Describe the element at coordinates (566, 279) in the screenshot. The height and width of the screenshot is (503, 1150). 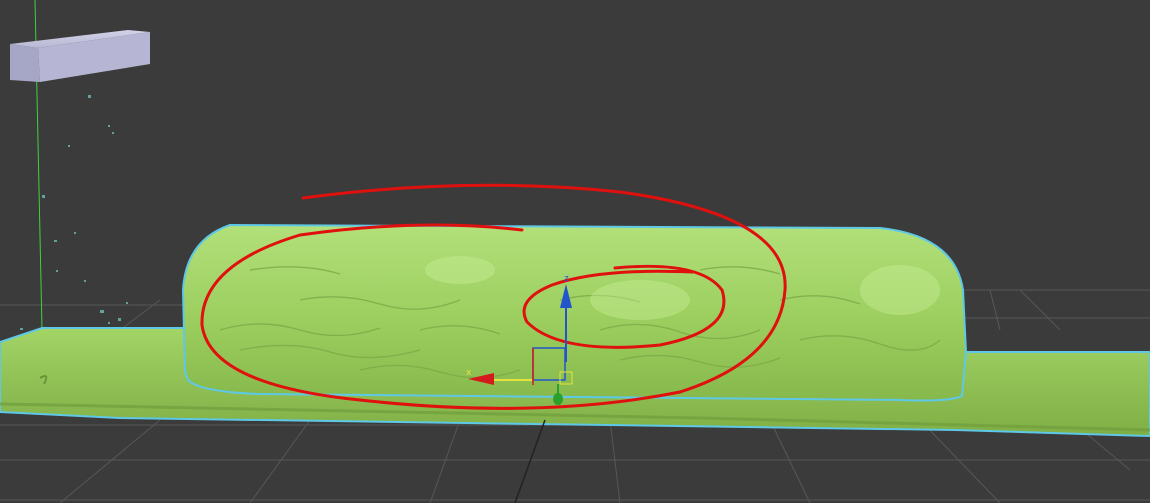
I see `gizmo-z-label: z` at that location.